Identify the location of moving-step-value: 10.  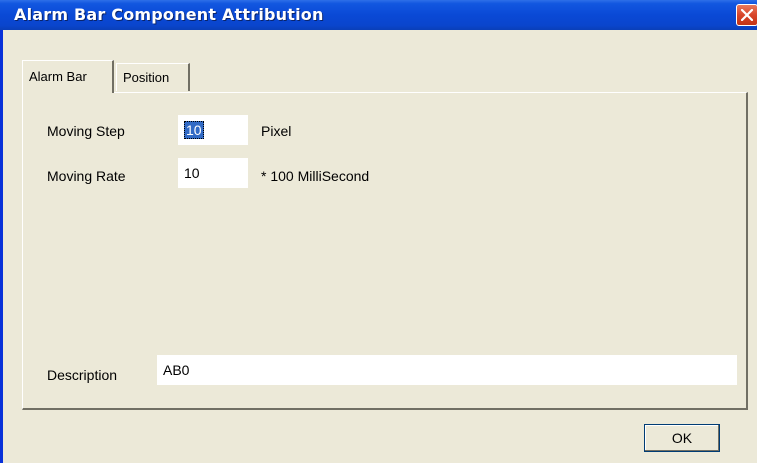
(194, 130).